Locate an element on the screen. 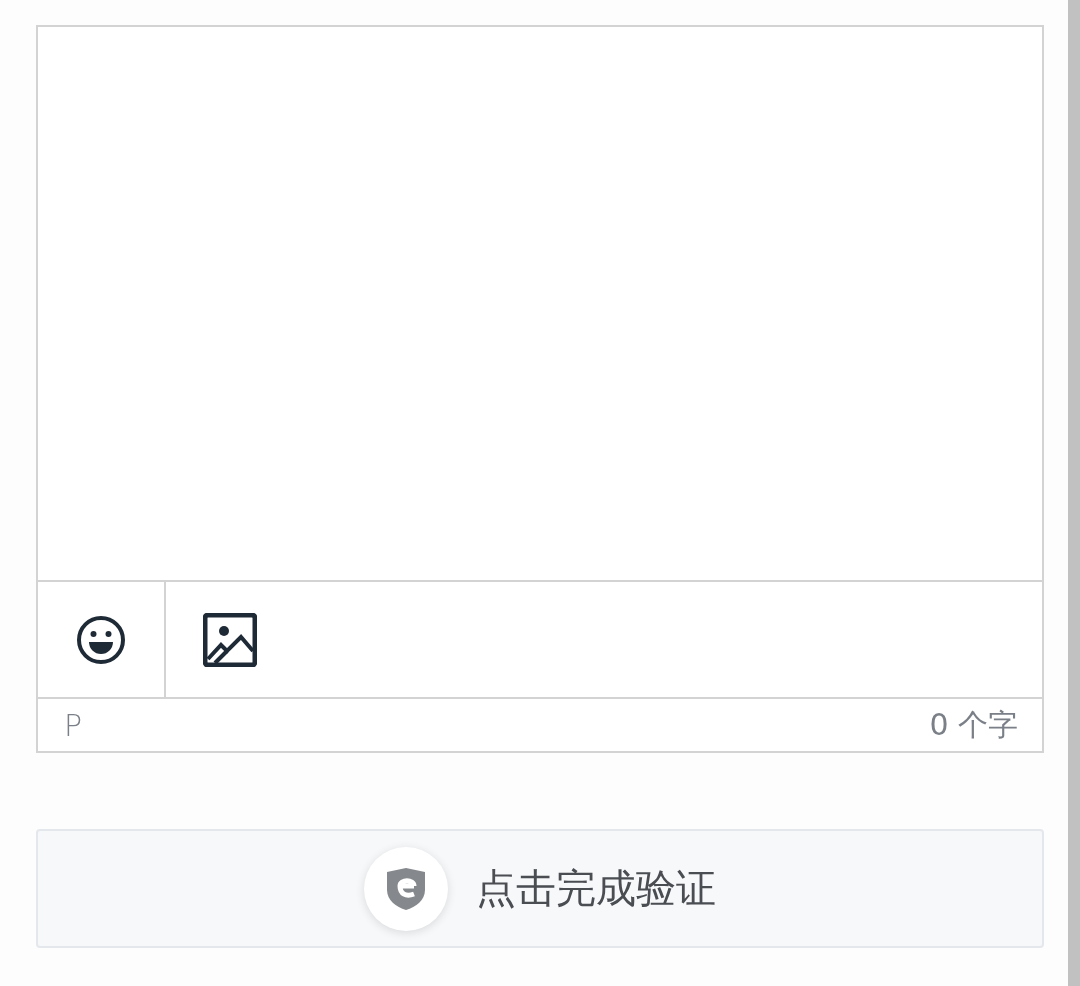 The width and height of the screenshot is (1080, 986). scrollbar is located at coordinates (1074, 493).